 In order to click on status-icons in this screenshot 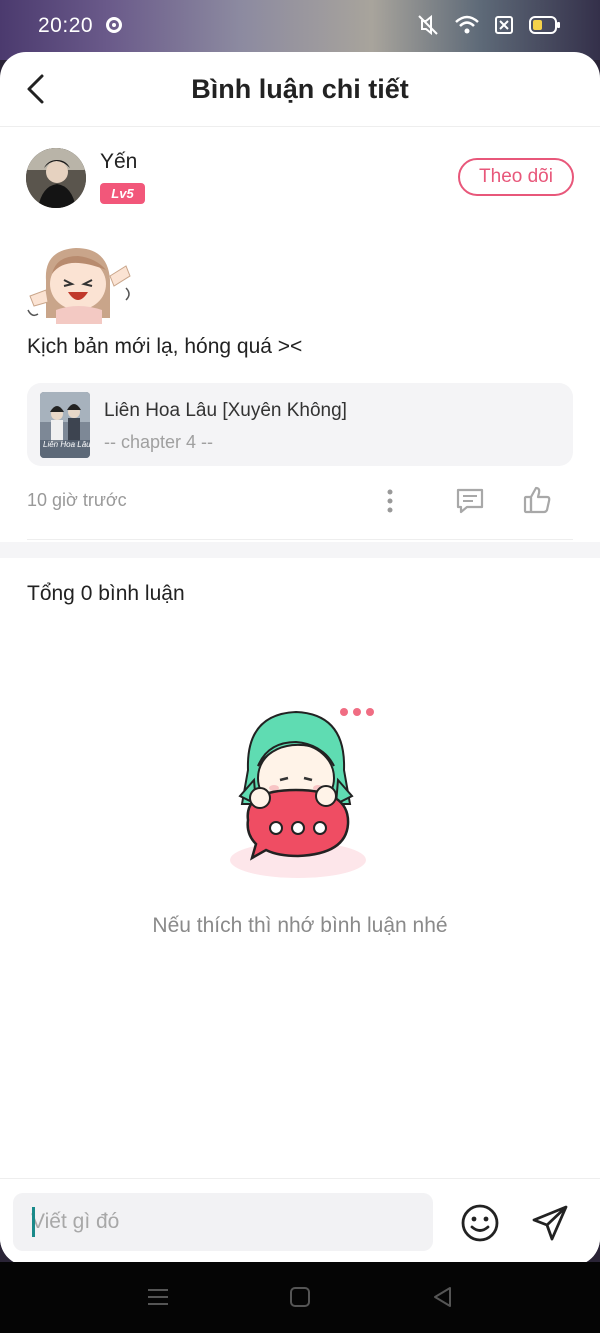, I will do `click(489, 25)`.